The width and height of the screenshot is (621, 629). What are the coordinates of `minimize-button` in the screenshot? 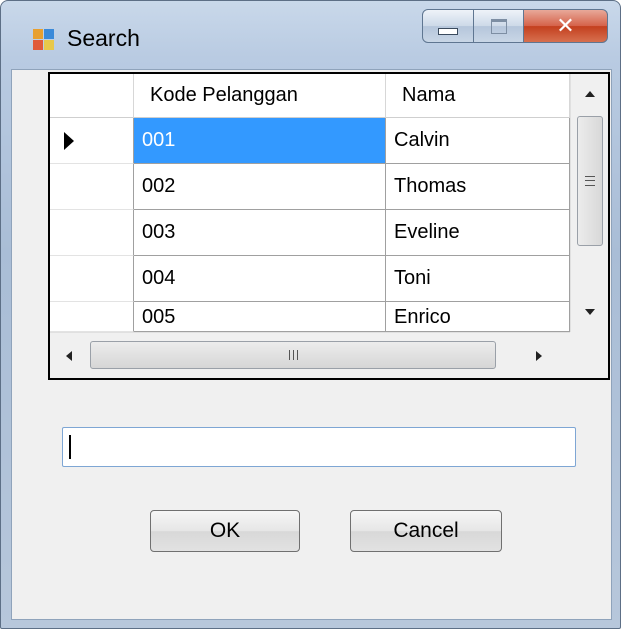 It's located at (448, 26).